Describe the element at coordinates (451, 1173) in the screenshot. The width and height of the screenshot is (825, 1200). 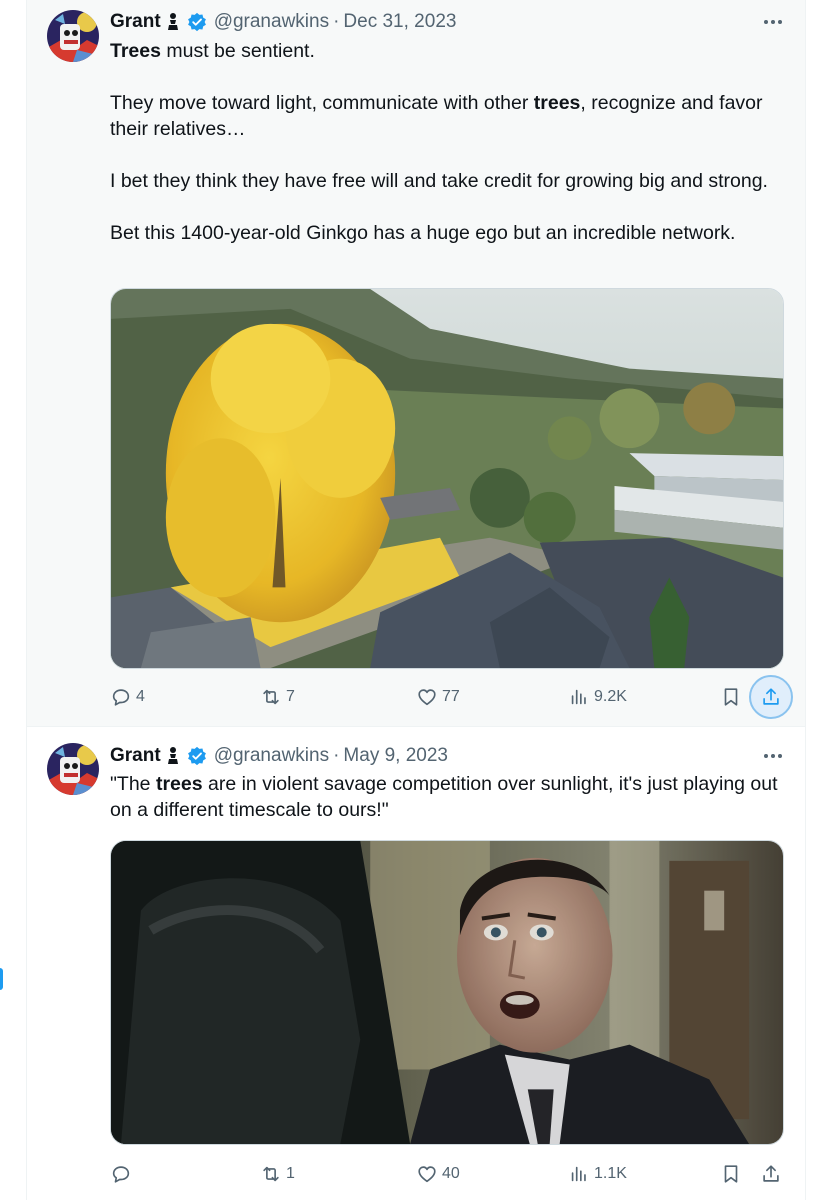
I see `like-count: 40` at that location.